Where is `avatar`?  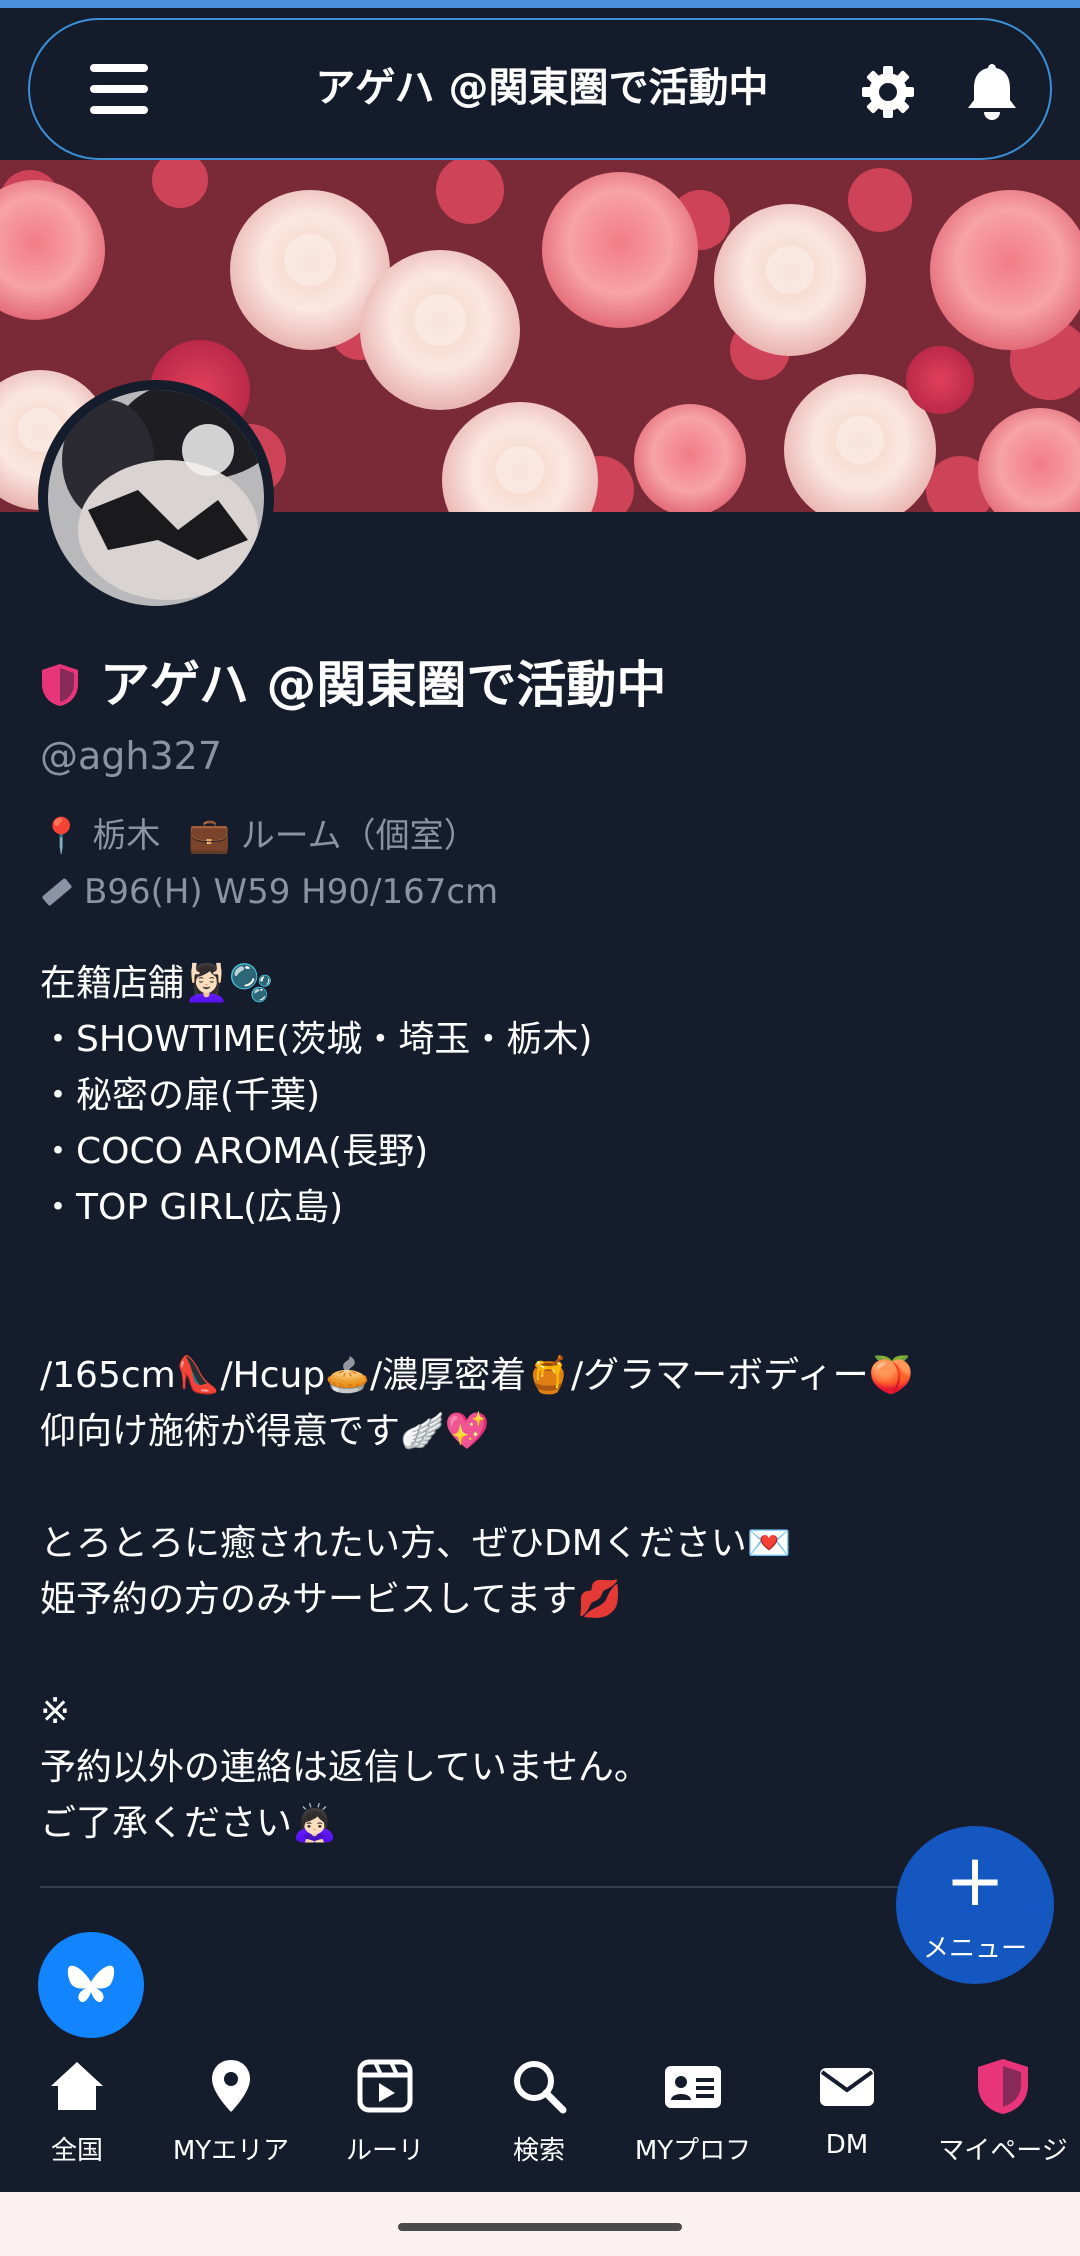 avatar is located at coordinates (156, 498).